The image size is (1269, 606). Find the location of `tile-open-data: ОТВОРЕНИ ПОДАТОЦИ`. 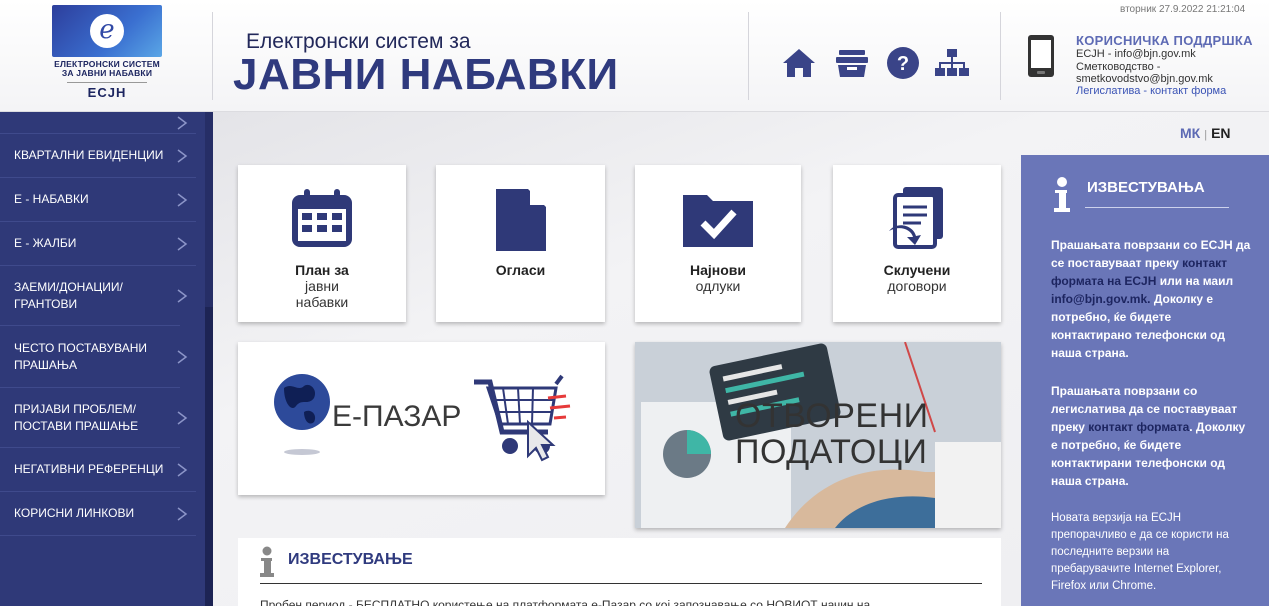

tile-open-data: ОТВОРЕНИ ПОДАТОЦИ is located at coordinates (818, 435).